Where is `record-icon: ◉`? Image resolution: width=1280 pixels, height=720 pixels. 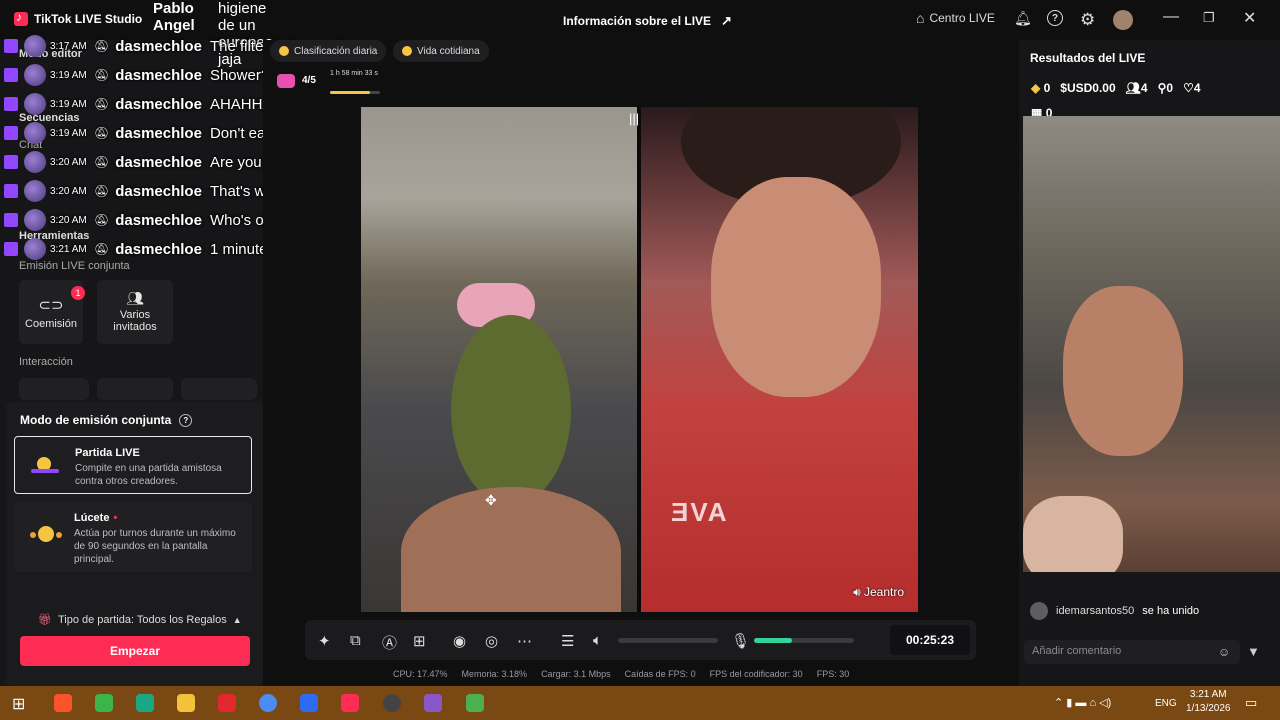 record-icon: ◉ is located at coordinates (459, 641).